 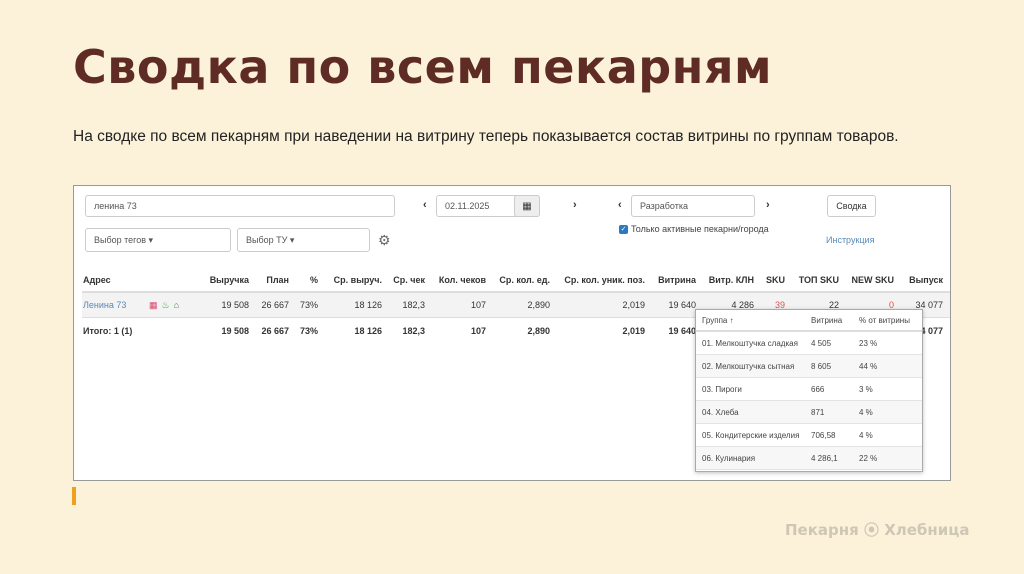 What do you see at coordinates (623, 229) in the screenshot?
I see `checkbox-icon: ✓` at bounding box center [623, 229].